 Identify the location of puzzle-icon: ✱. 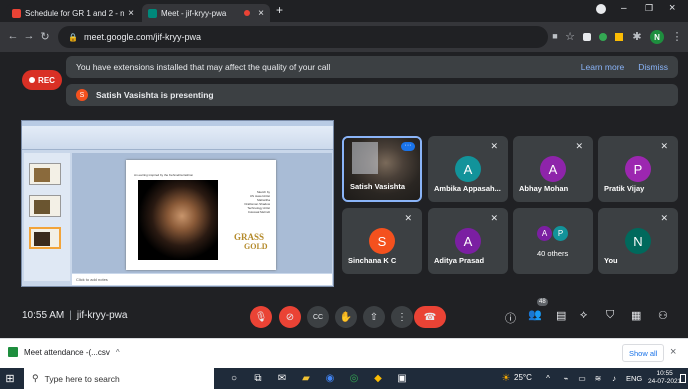
(637, 36).